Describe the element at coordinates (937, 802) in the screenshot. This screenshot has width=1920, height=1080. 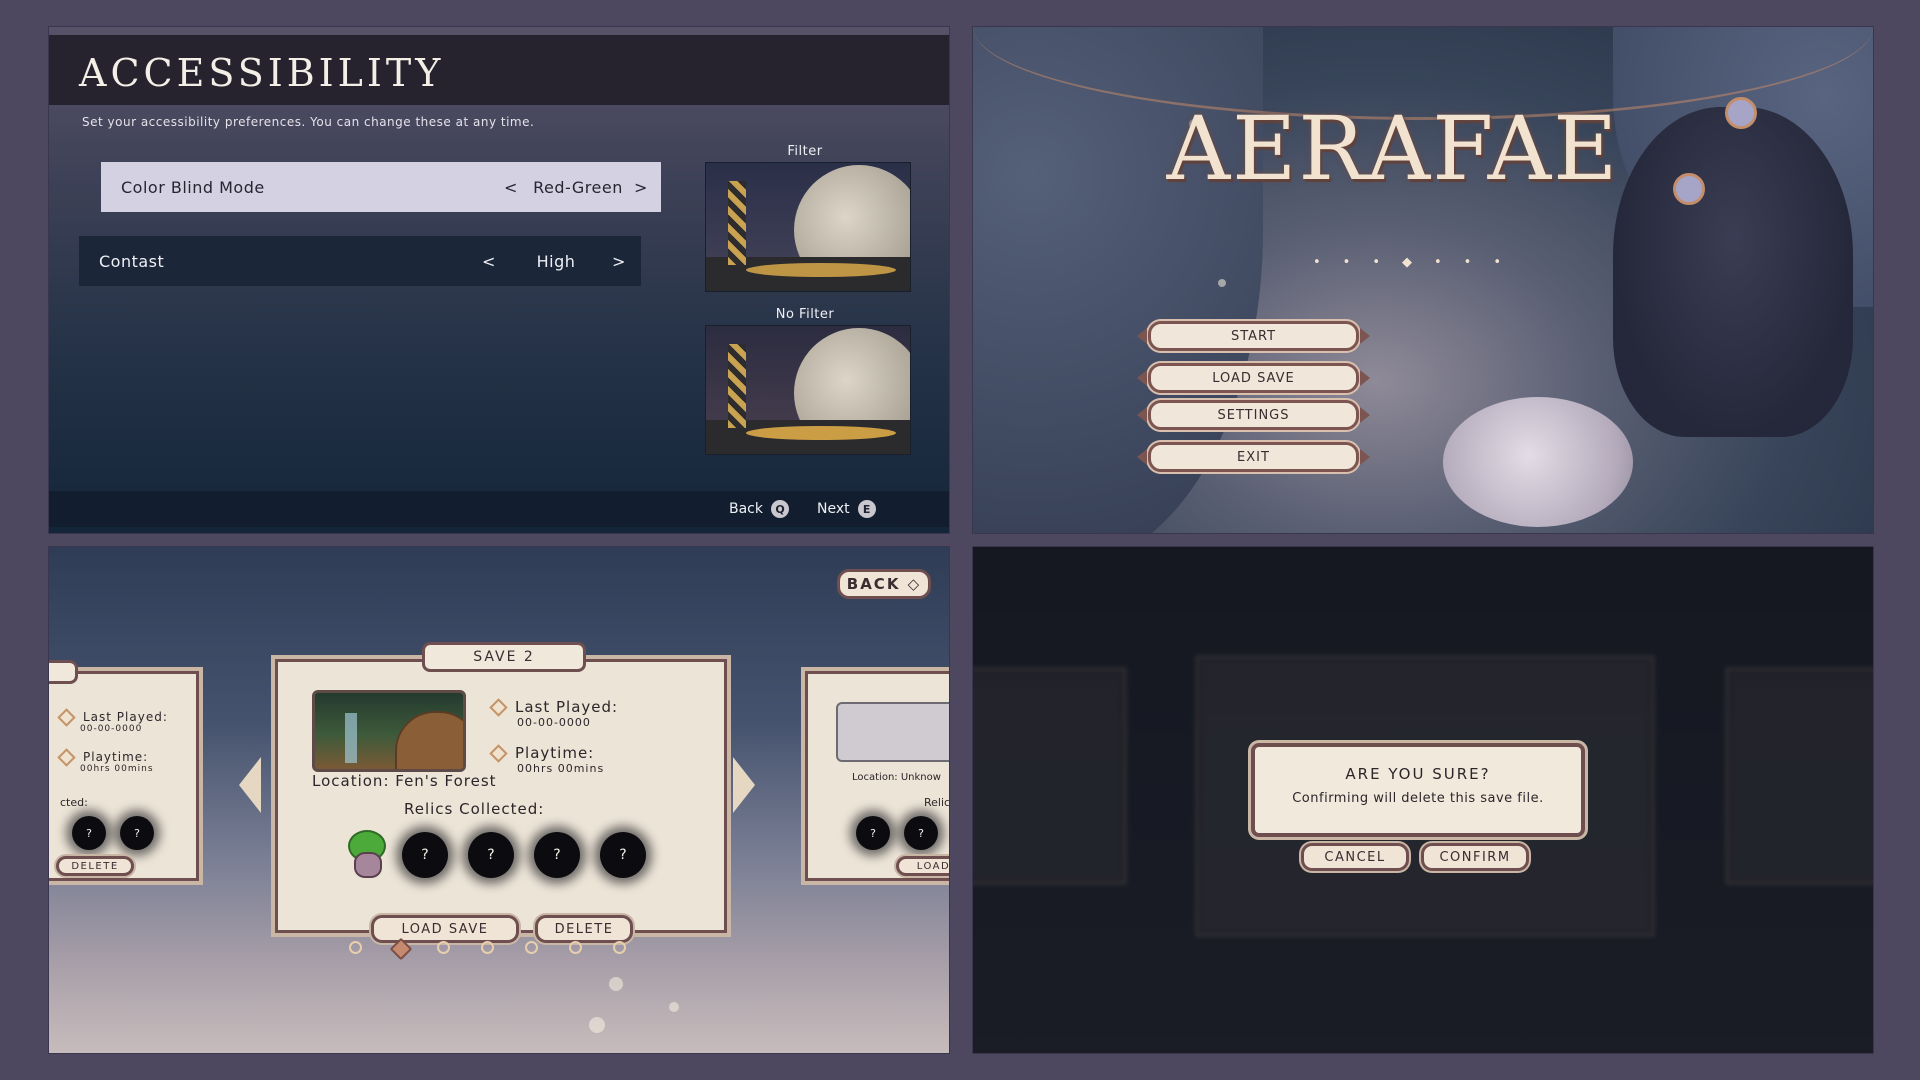
I see `relics-label: Relic` at that location.